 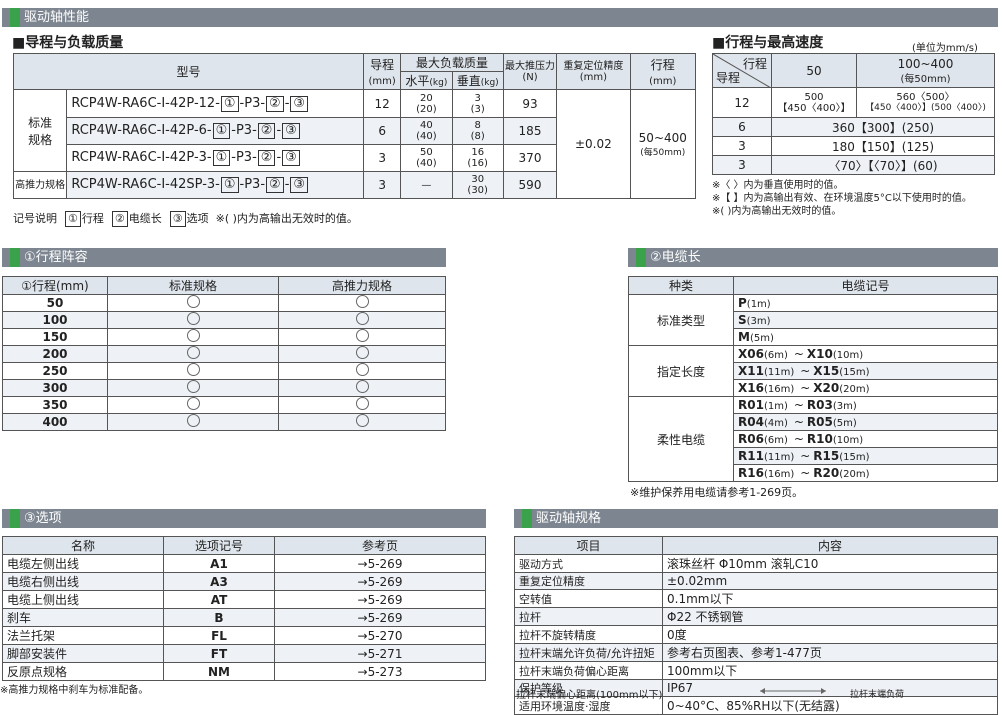 What do you see at coordinates (83, 653) in the screenshot?
I see `option-name-cell: 脚部安装件` at bounding box center [83, 653].